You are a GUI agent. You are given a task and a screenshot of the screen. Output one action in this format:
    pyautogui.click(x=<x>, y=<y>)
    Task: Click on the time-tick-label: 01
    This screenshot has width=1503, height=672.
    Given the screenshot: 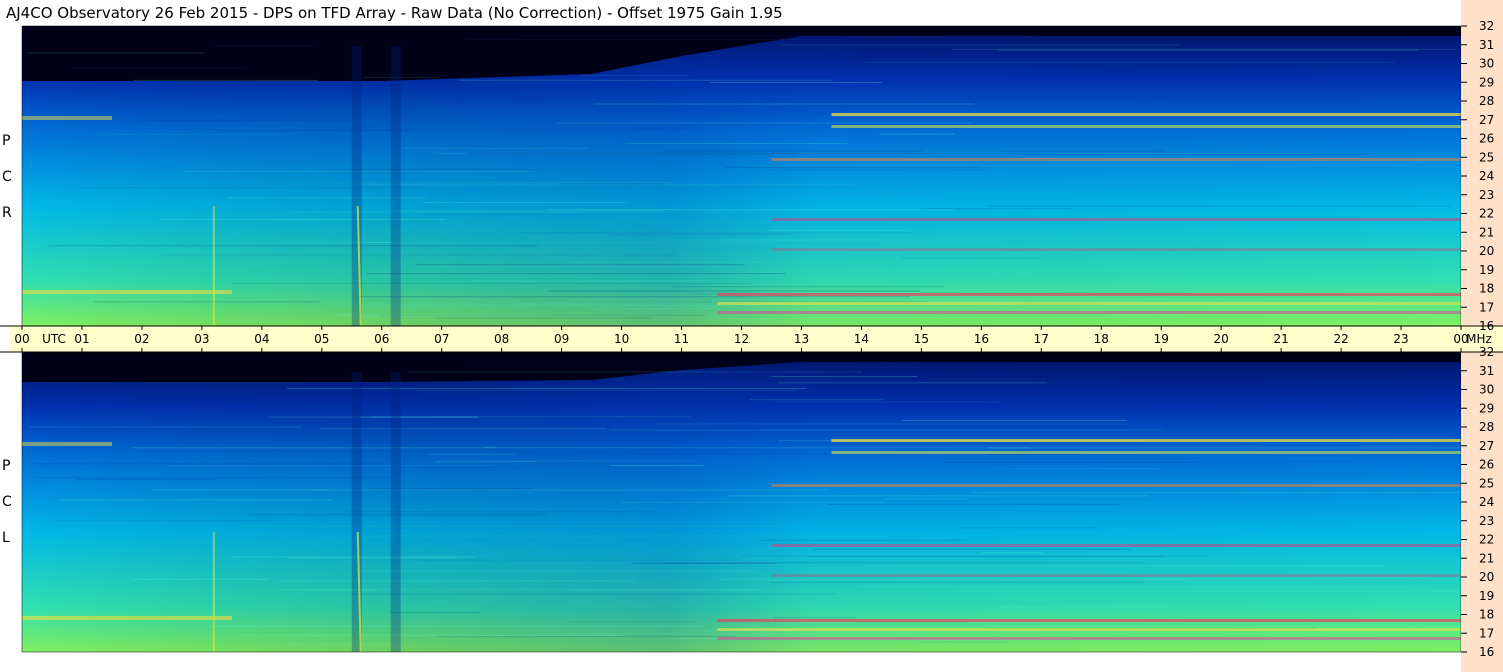 What is the action you would take?
    pyautogui.click(x=81, y=339)
    